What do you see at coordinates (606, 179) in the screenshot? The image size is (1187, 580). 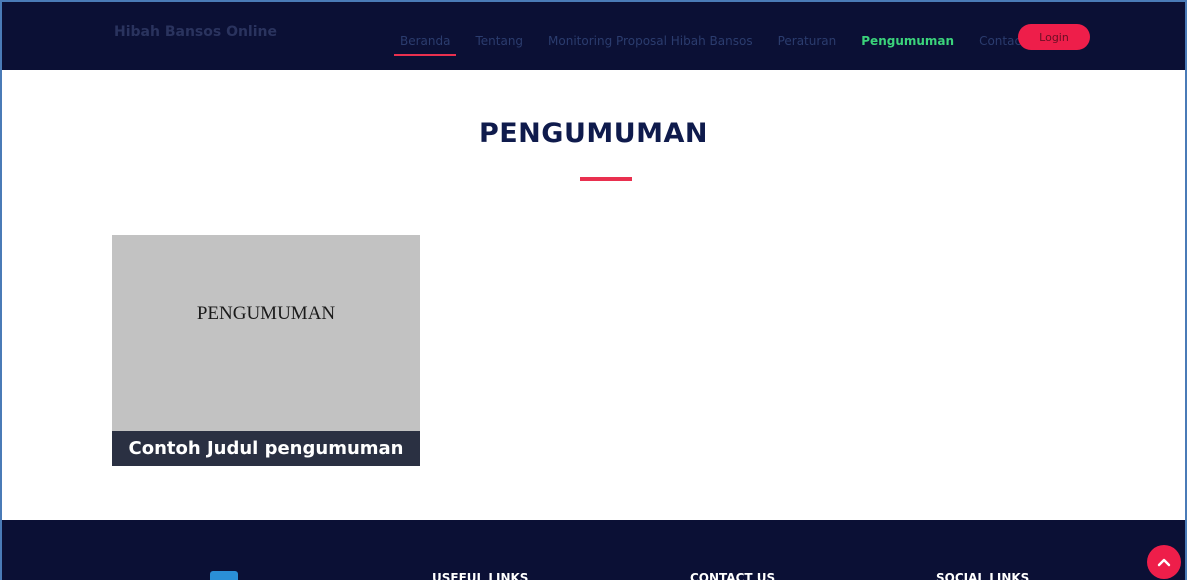 I see `title-underline` at bounding box center [606, 179].